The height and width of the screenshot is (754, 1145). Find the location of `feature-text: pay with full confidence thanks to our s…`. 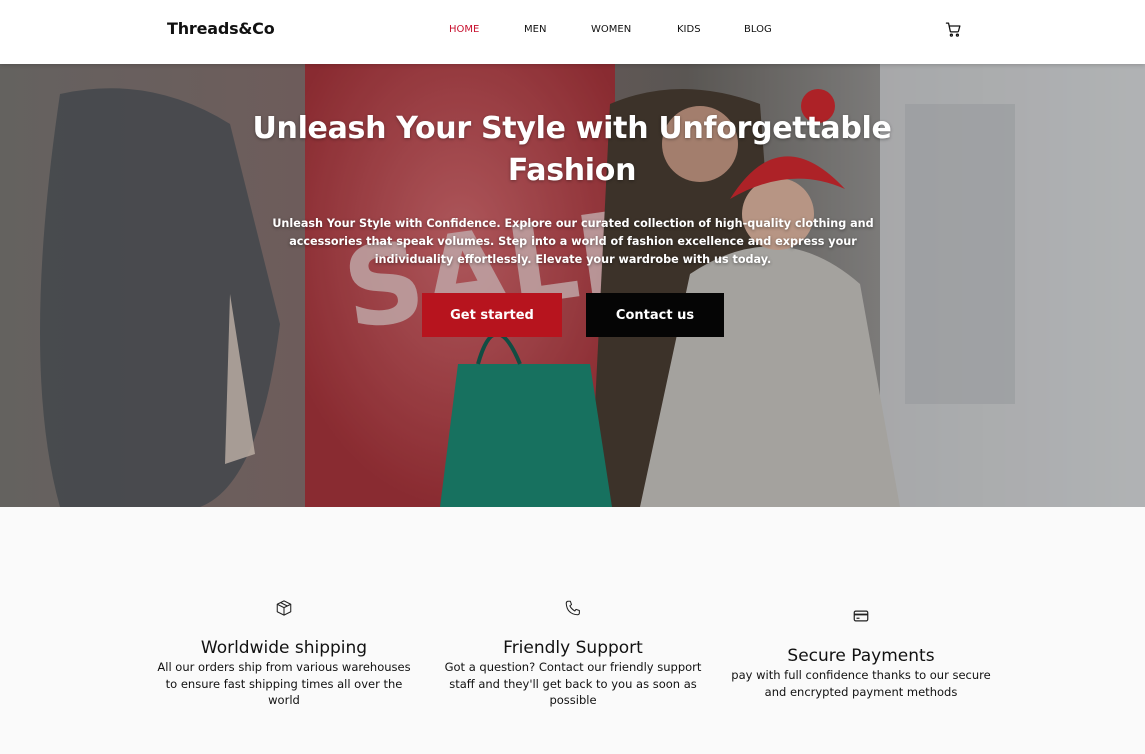

feature-text: pay with full confidence thanks to our s… is located at coordinates (861, 683).